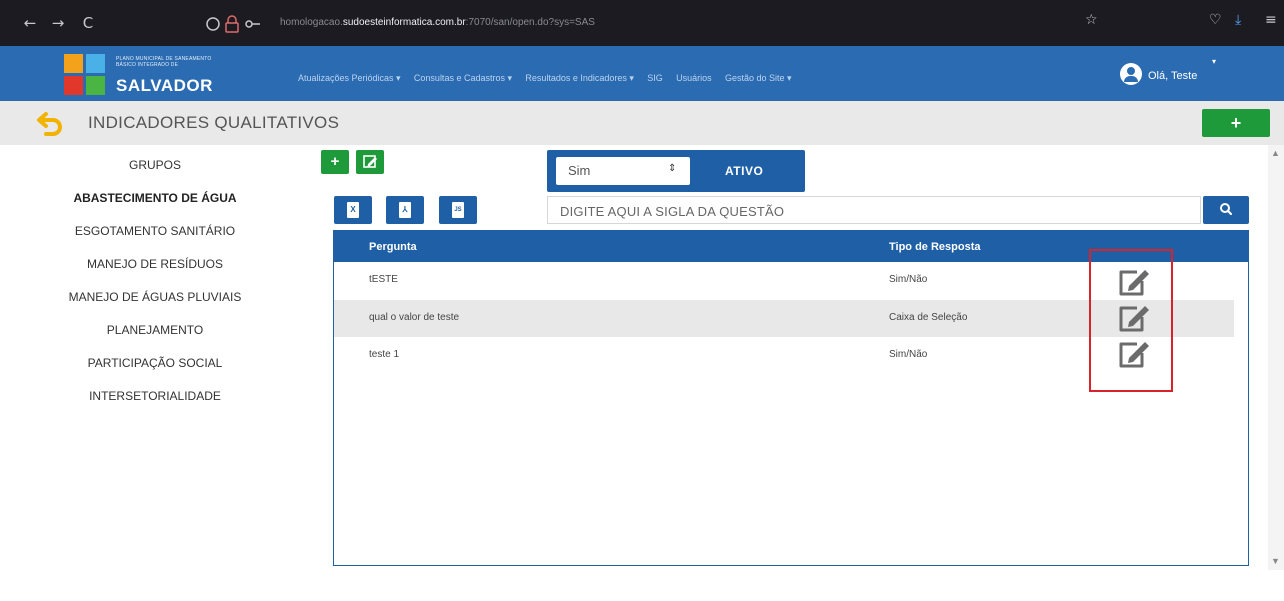 Image resolution: width=1284 pixels, height=601 pixels. I want to click on nav-atualizacoes: Atualizações Periódicas ▾, so click(349, 78).